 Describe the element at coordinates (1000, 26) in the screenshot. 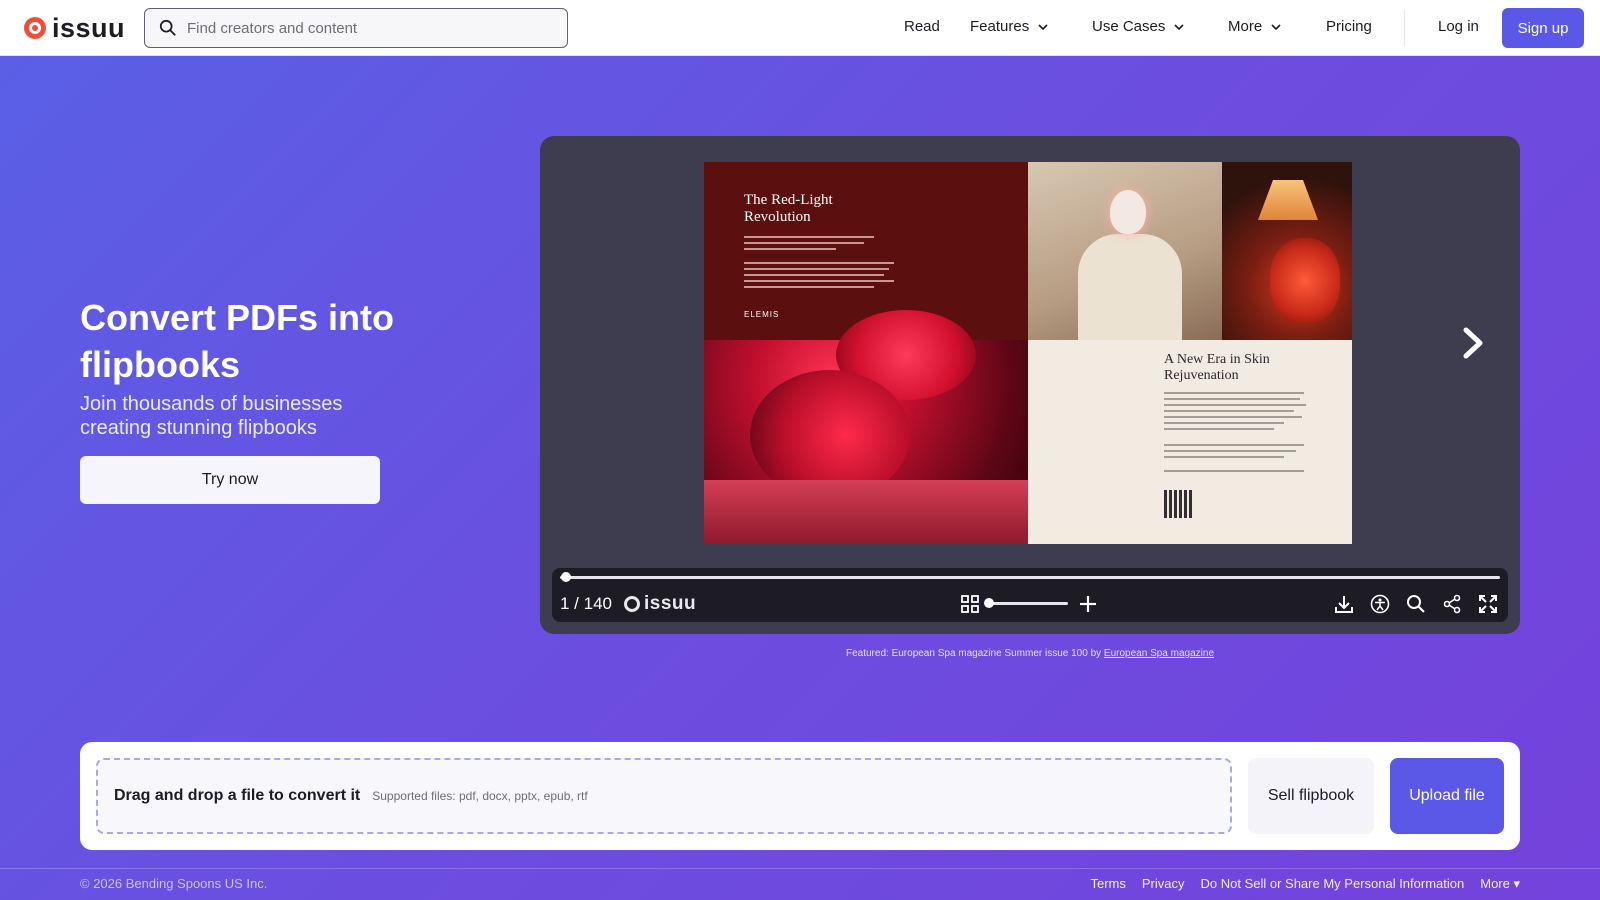

I see `nav-features-label: Features` at that location.